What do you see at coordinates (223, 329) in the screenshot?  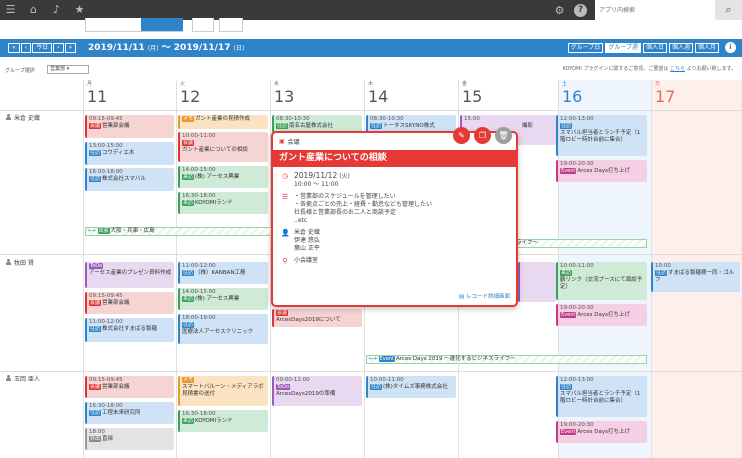 I see `event-card: 18:00-19:00 往訪 医療法人アーセスクリニック` at bounding box center [223, 329].